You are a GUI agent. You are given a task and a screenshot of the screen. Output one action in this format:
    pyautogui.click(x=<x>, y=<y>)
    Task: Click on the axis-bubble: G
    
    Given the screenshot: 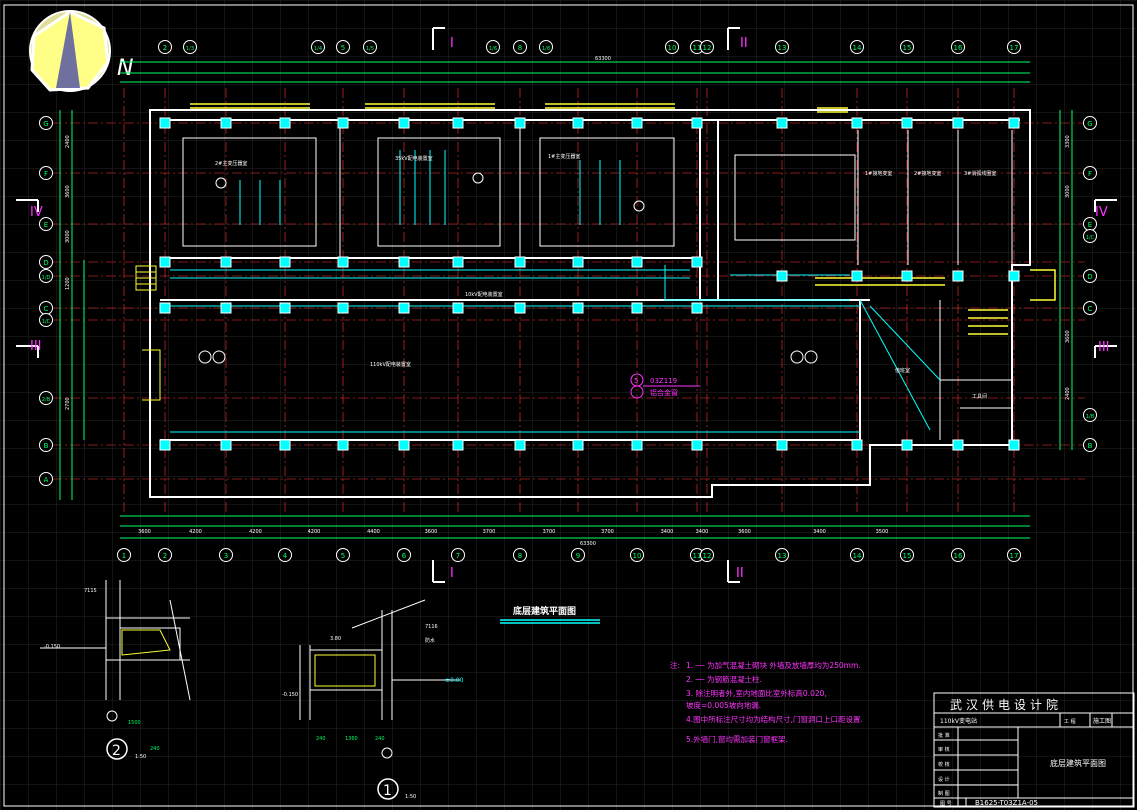 What is the action you would take?
    pyautogui.click(x=1090, y=123)
    